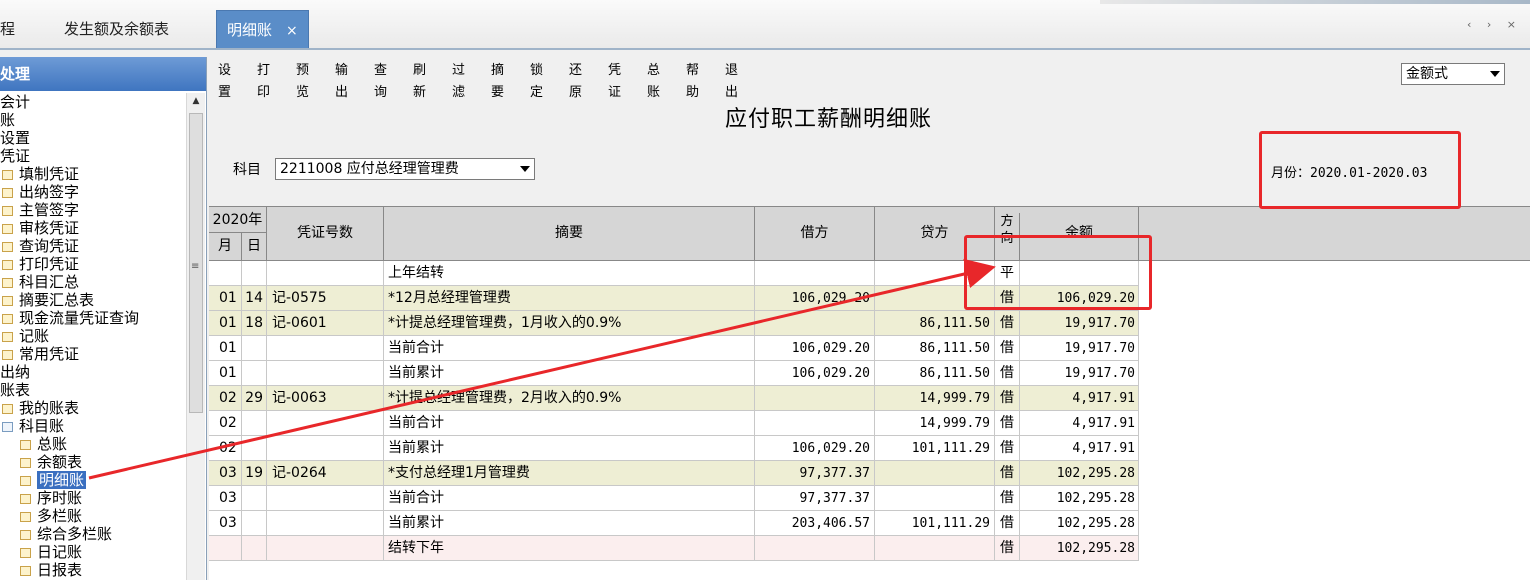 This screenshot has width=1530, height=580. What do you see at coordinates (380, 80) in the screenshot?
I see `toolbar-button: 查询` at bounding box center [380, 80].